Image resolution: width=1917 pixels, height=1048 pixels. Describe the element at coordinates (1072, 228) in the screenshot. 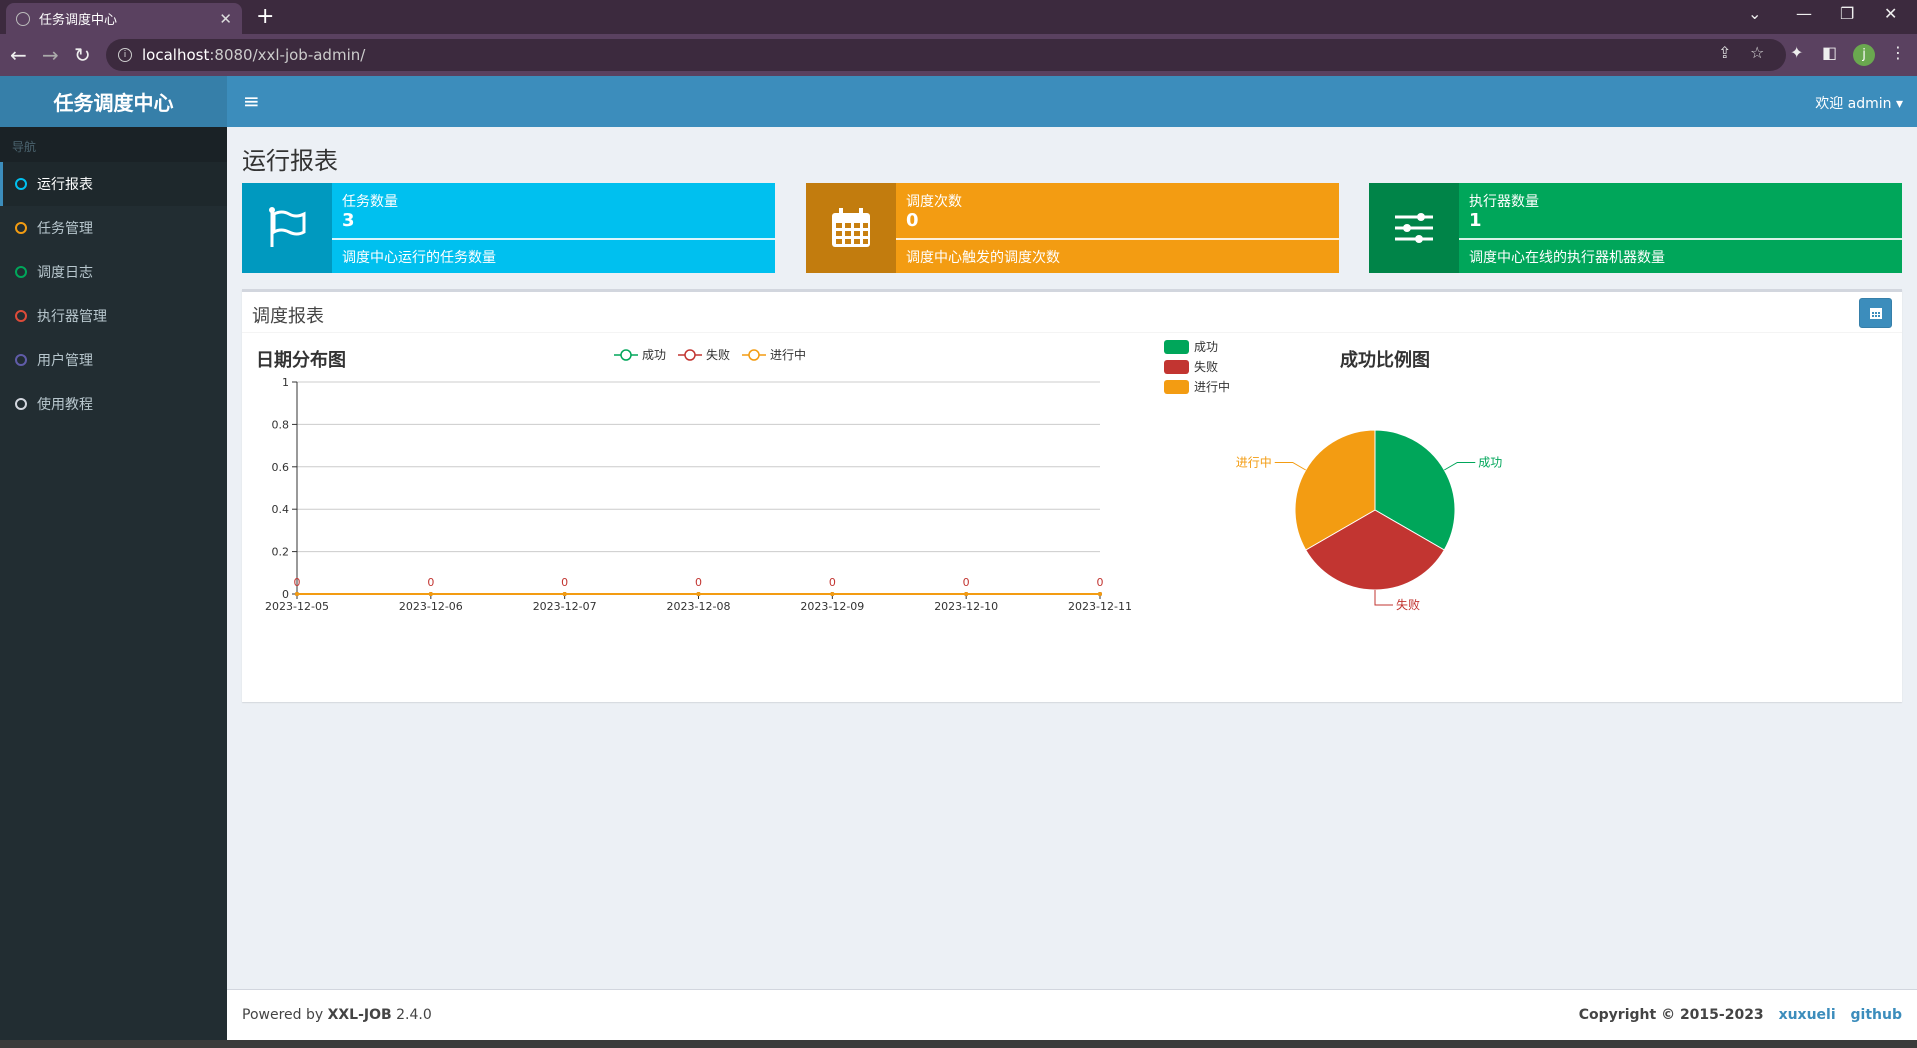

I see `info-box-trigger-count: 调度次数 0 调度中心触发的调度次数` at that location.